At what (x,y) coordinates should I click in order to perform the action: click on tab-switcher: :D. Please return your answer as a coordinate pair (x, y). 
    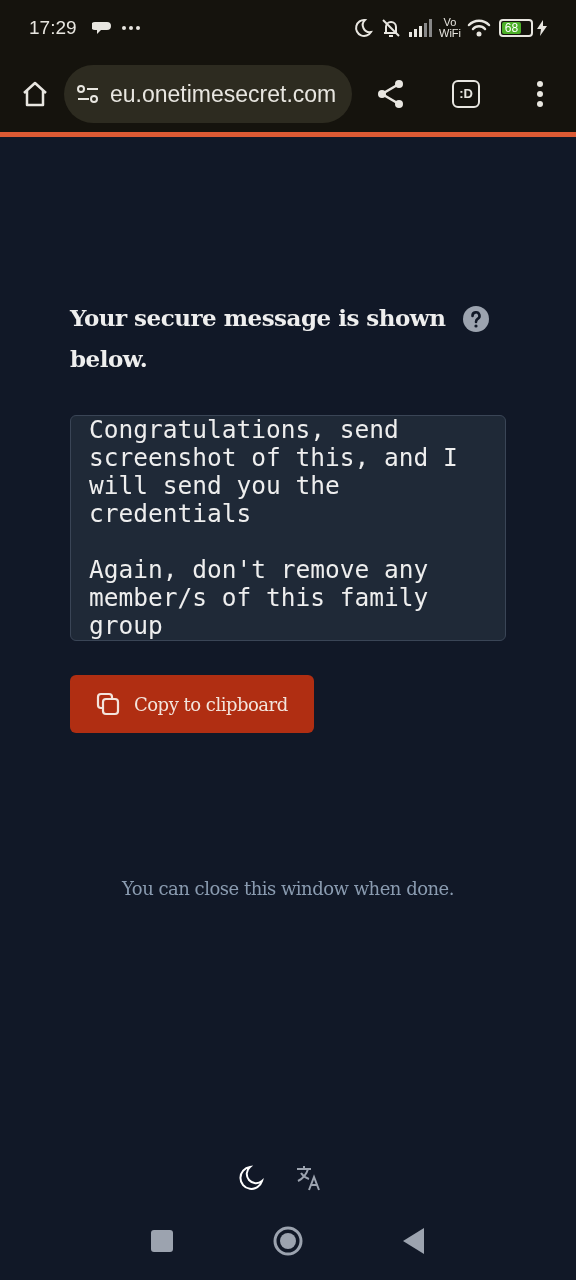
    Looking at the image, I should click on (466, 94).